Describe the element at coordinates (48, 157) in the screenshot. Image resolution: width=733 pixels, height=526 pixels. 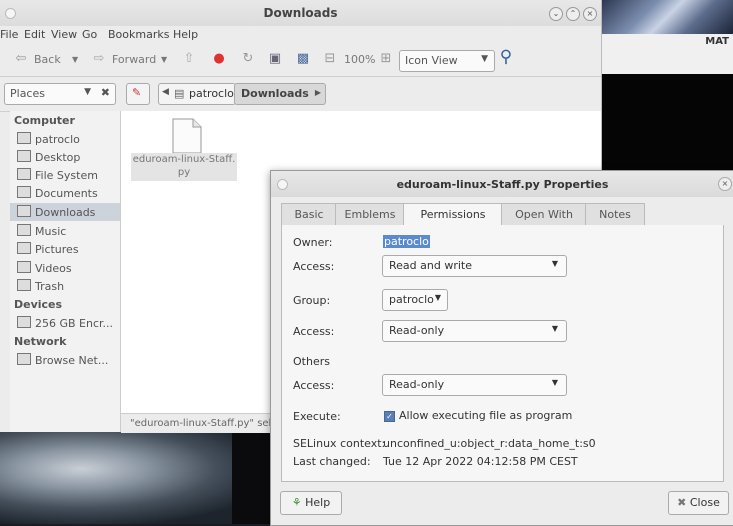
I see `sidebar-item-desktop: Desktop` at that location.